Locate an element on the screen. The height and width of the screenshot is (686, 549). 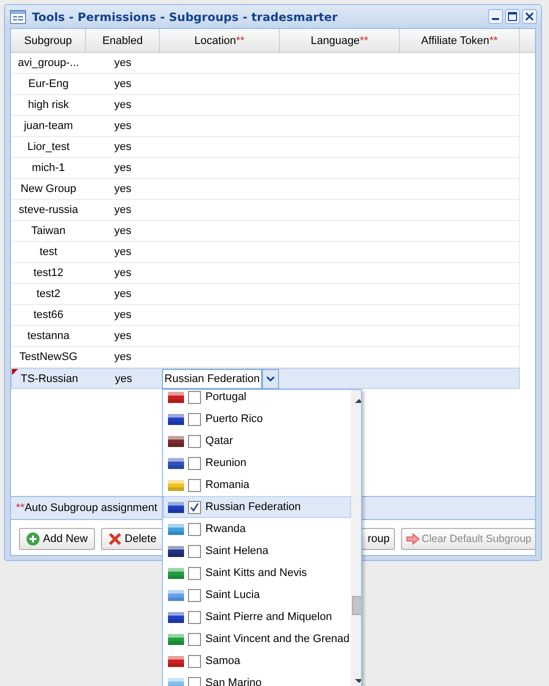
table-row: test2 yes is located at coordinates (265, 294).